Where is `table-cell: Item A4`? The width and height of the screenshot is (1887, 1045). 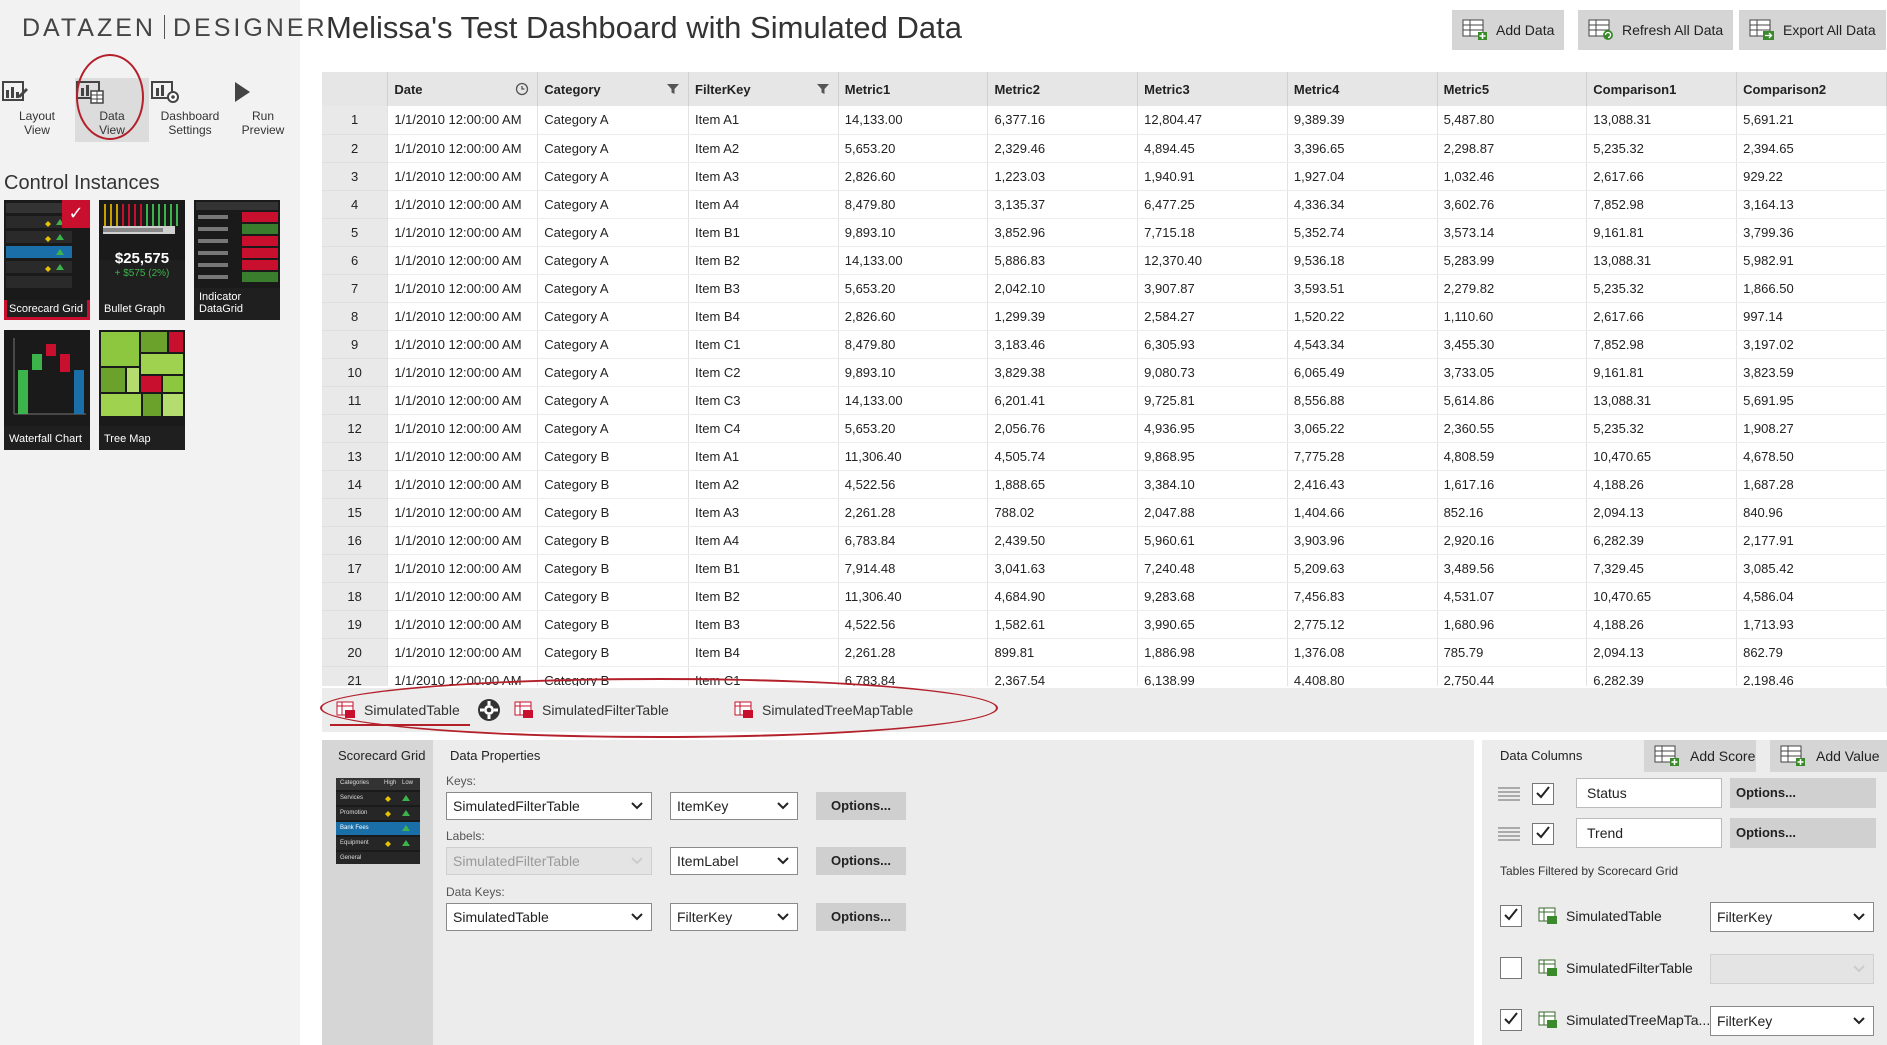 table-cell: Item A4 is located at coordinates (763, 204).